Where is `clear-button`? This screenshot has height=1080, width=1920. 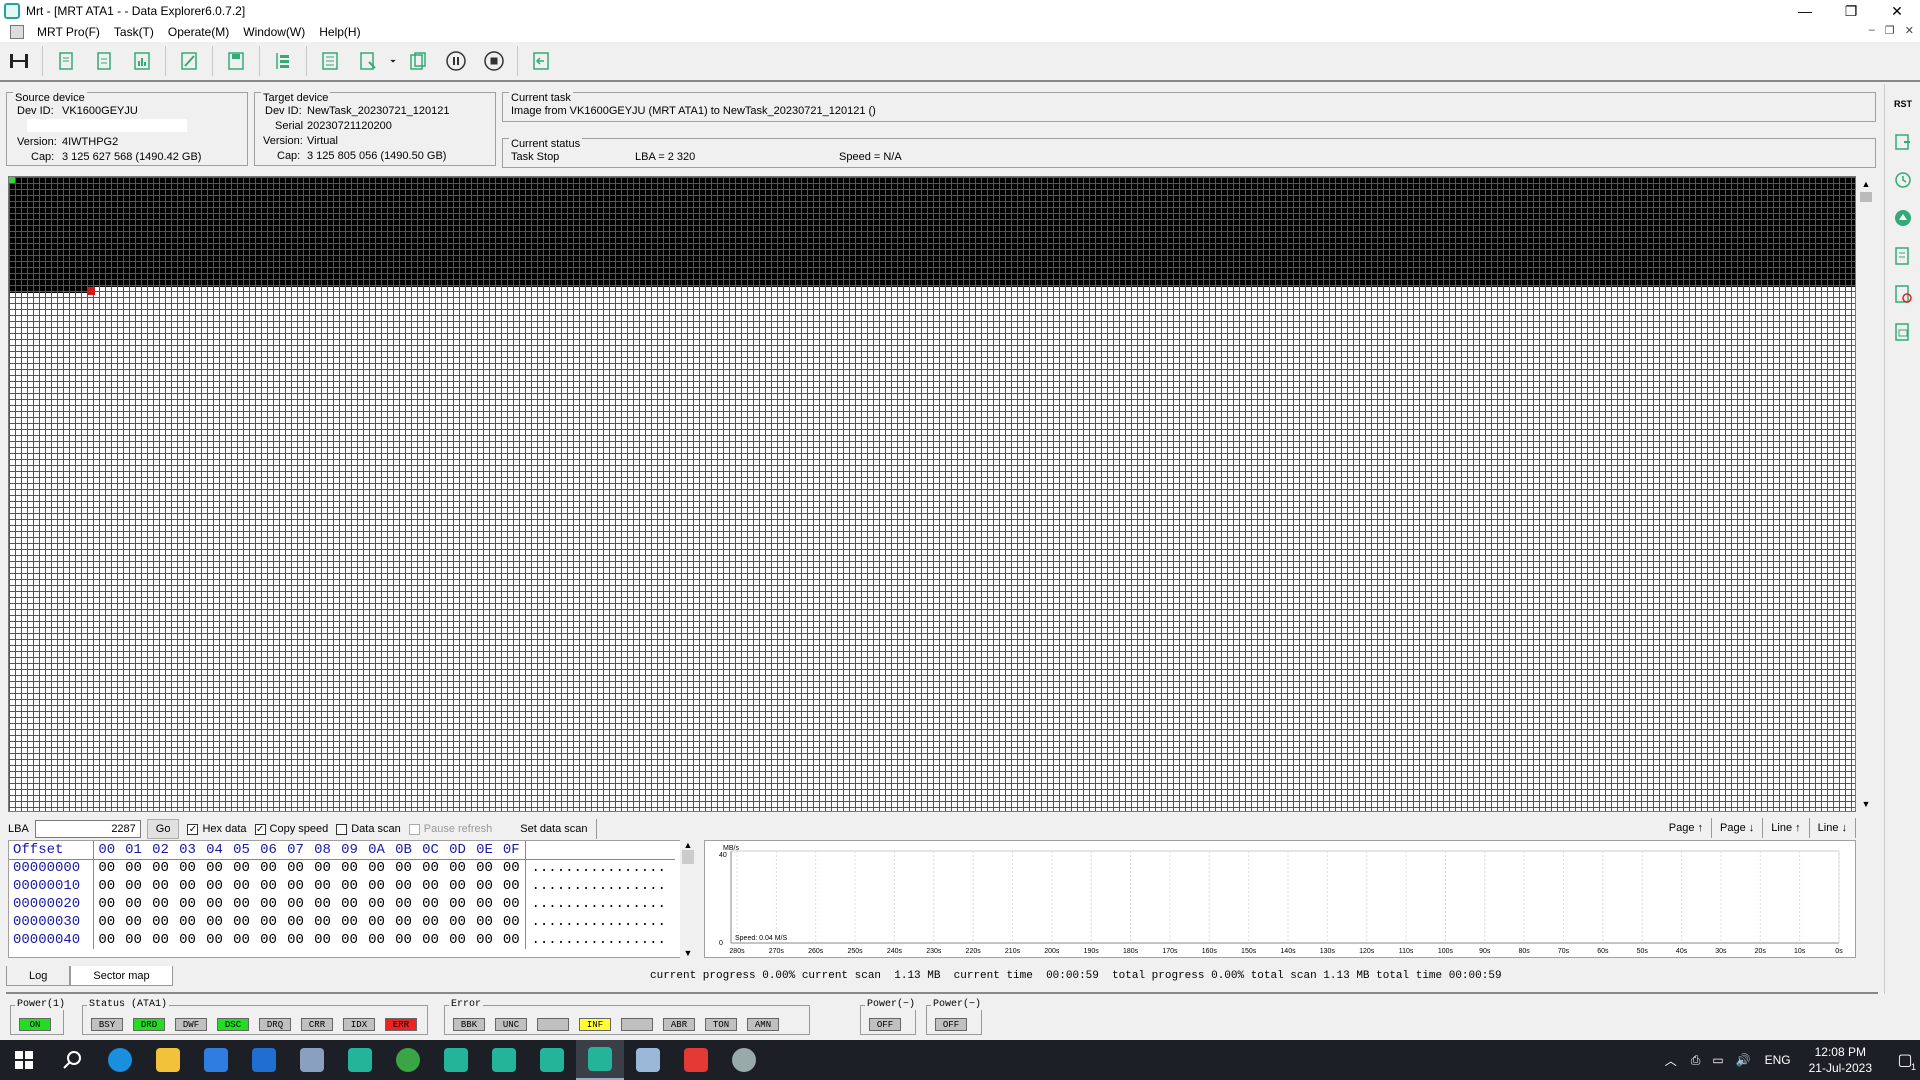
clear-button is located at coordinates (1903, 294).